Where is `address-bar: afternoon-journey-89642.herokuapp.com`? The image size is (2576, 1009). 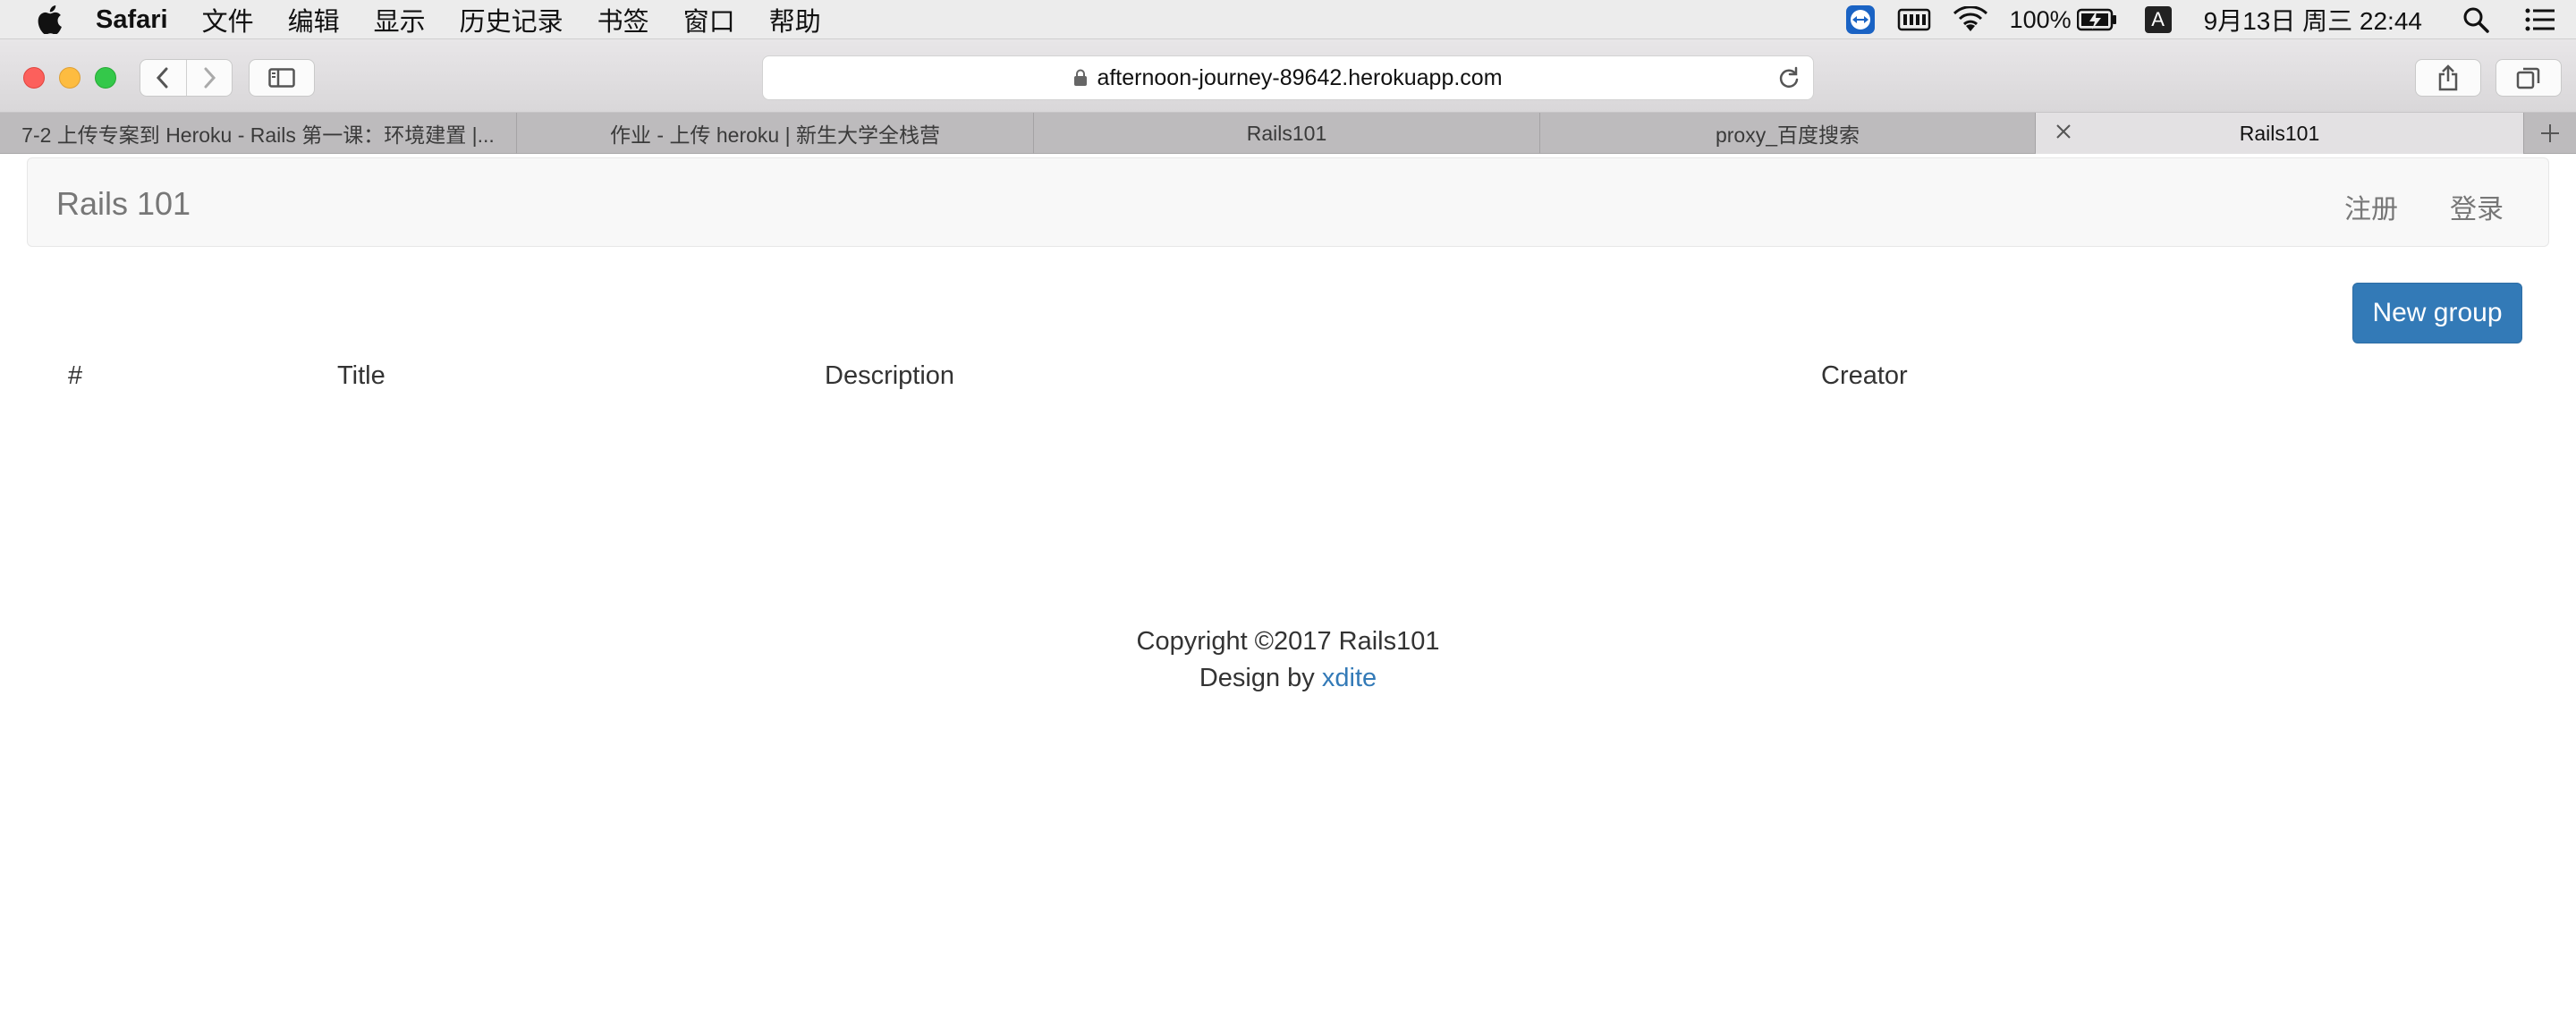 address-bar: afternoon-journey-89642.herokuapp.com is located at coordinates (1288, 77).